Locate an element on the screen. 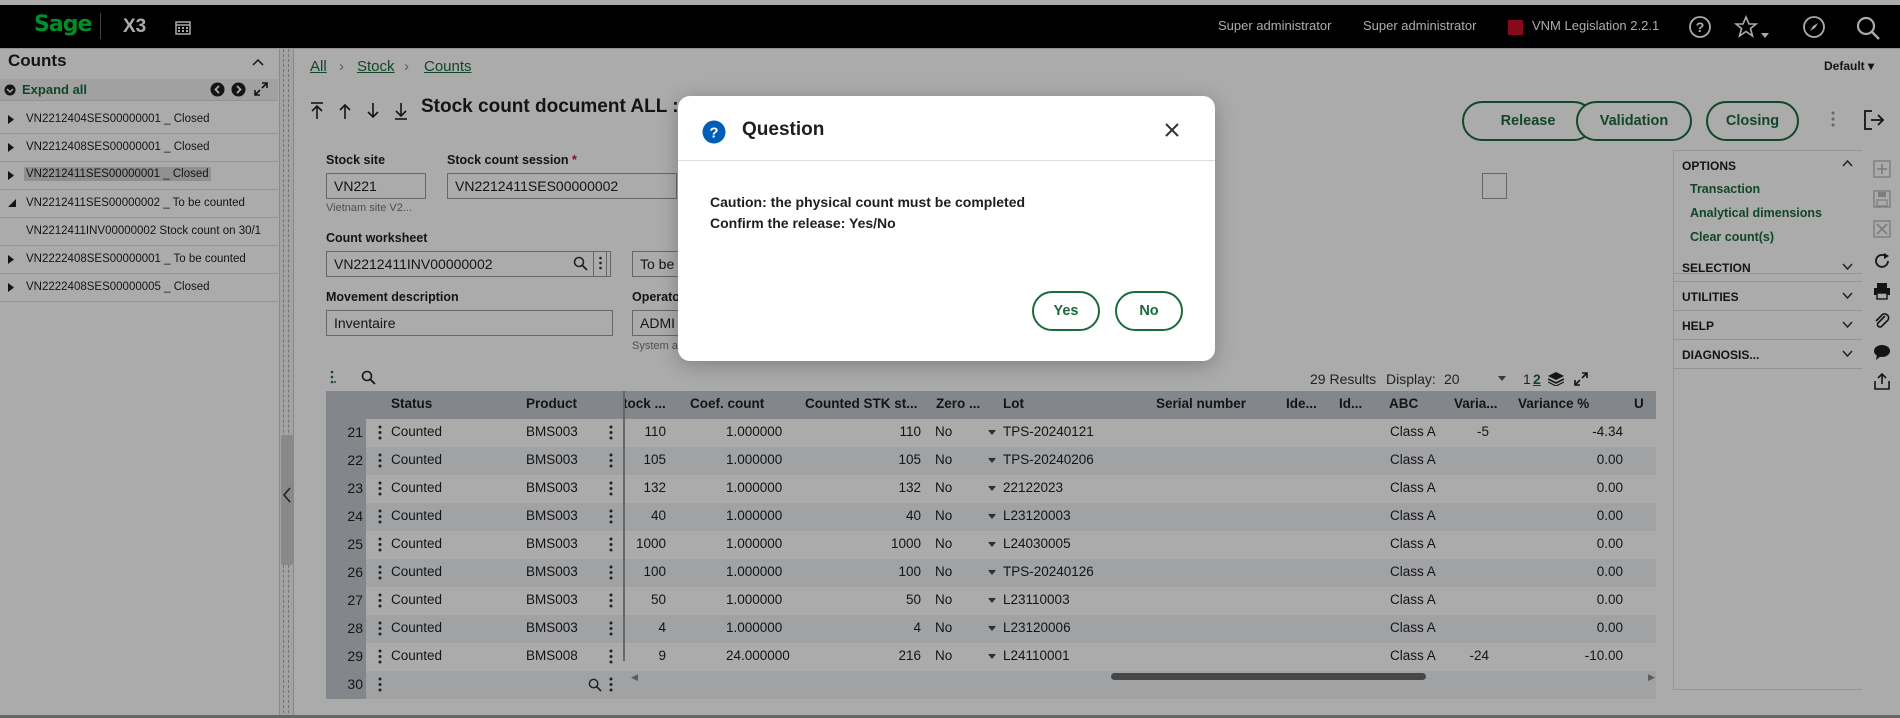 The width and height of the screenshot is (1900, 718). question-icon: ? is located at coordinates (714, 132).